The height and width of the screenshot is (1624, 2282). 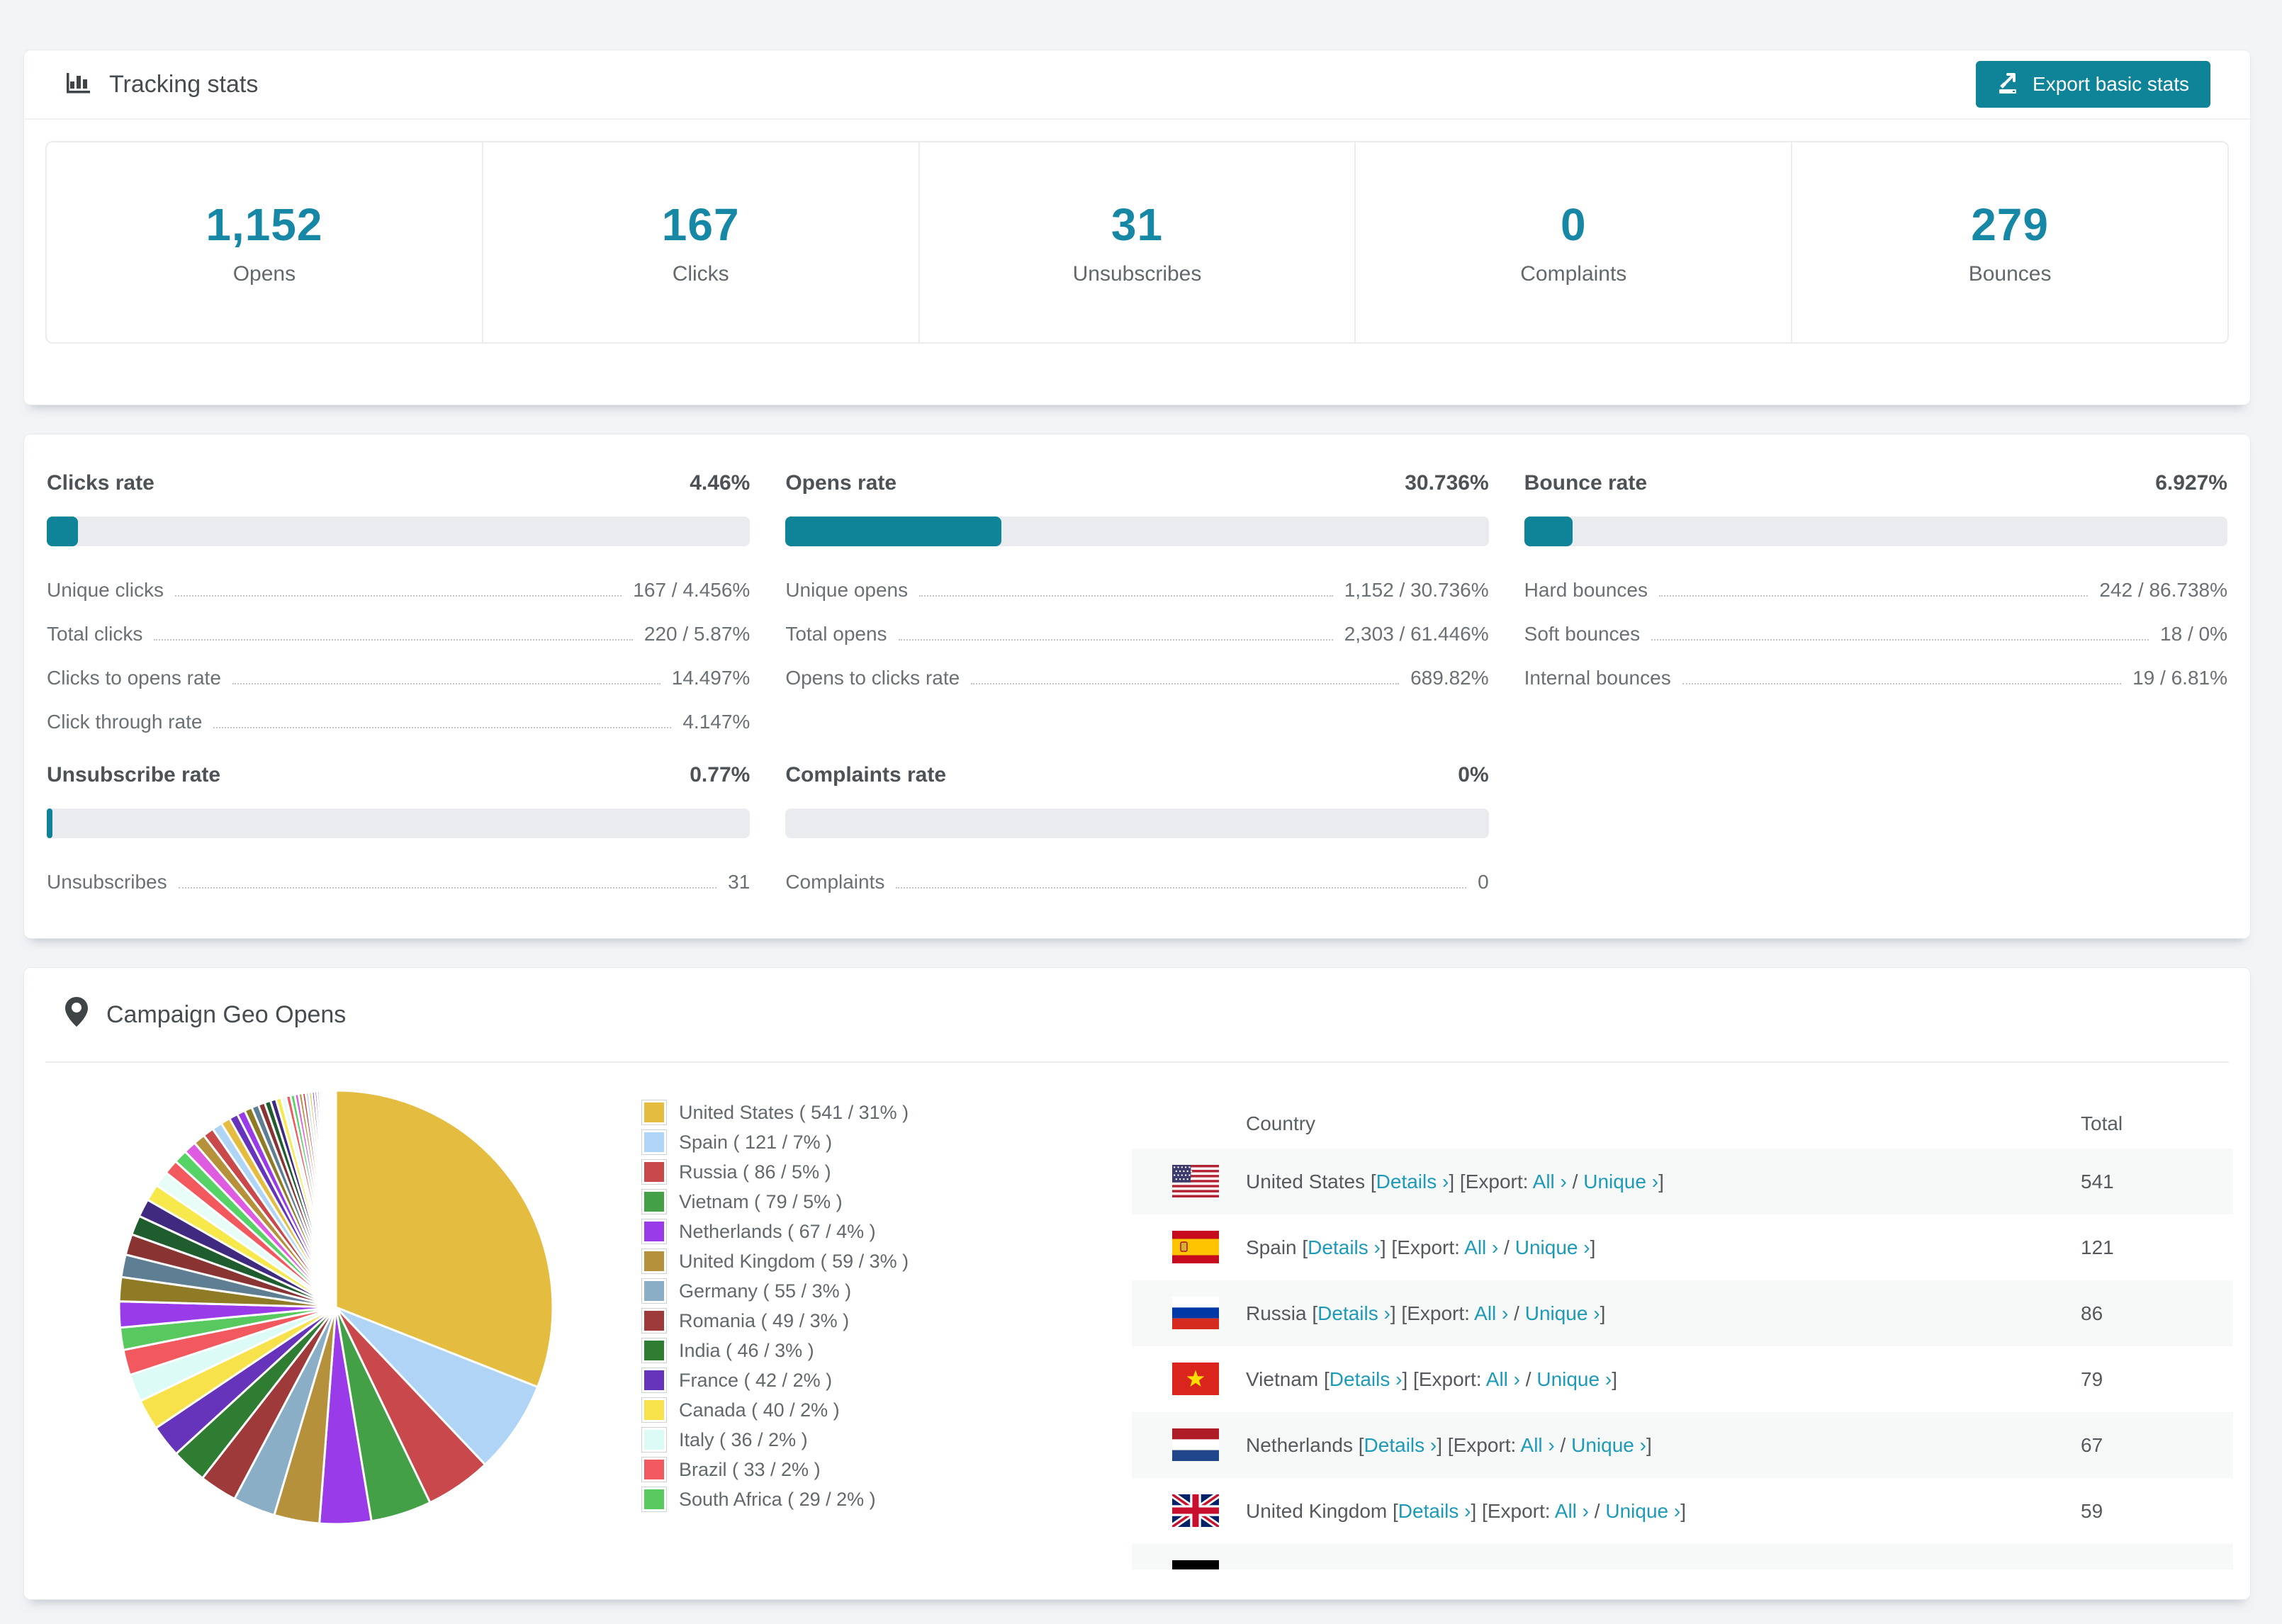 What do you see at coordinates (1586, 483) in the screenshot?
I see `rate-title: Bounce rate` at bounding box center [1586, 483].